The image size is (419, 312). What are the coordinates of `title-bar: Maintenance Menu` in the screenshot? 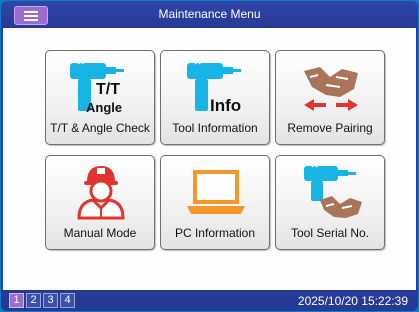 It's located at (209, 14).